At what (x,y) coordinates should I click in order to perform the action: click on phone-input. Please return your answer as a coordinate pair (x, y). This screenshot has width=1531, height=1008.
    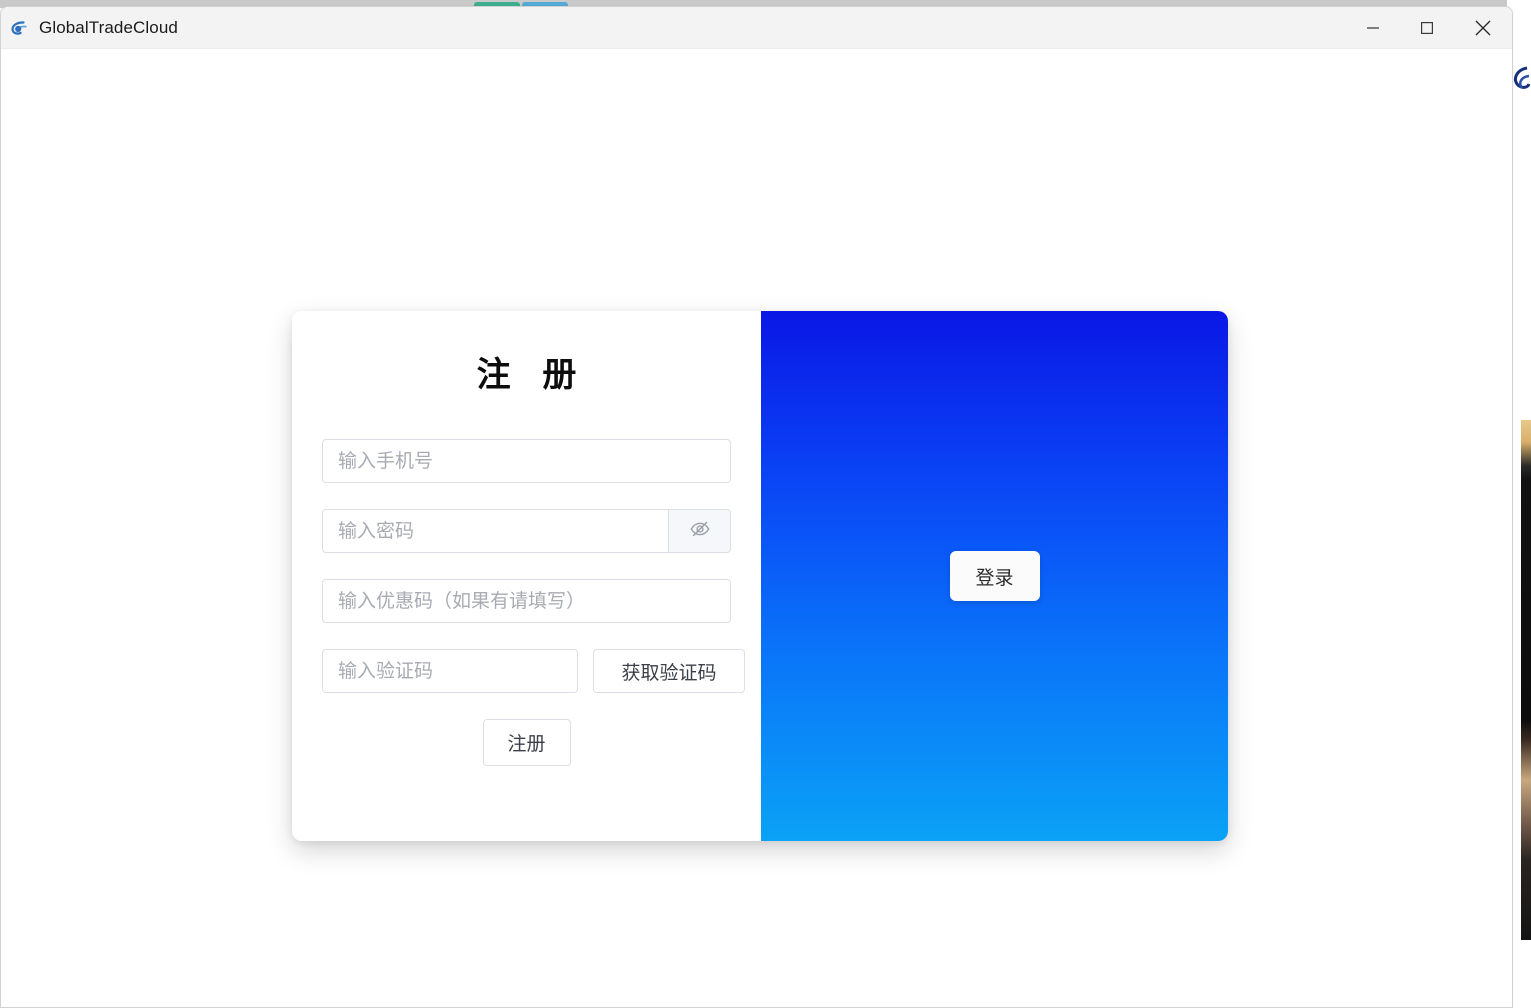
    Looking at the image, I should click on (526, 461).